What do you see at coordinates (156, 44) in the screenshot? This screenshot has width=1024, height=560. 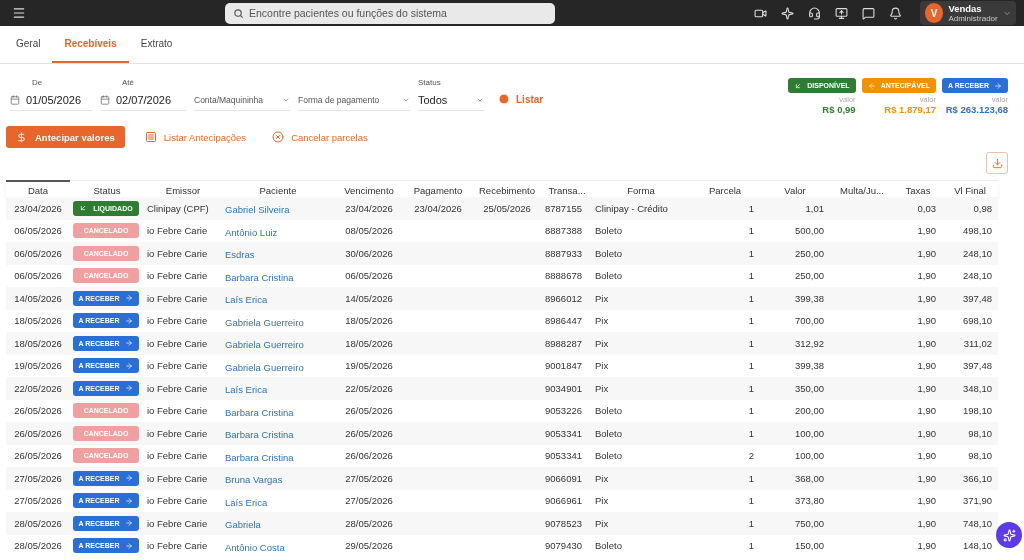 I see `tab: Extrato` at bounding box center [156, 44].